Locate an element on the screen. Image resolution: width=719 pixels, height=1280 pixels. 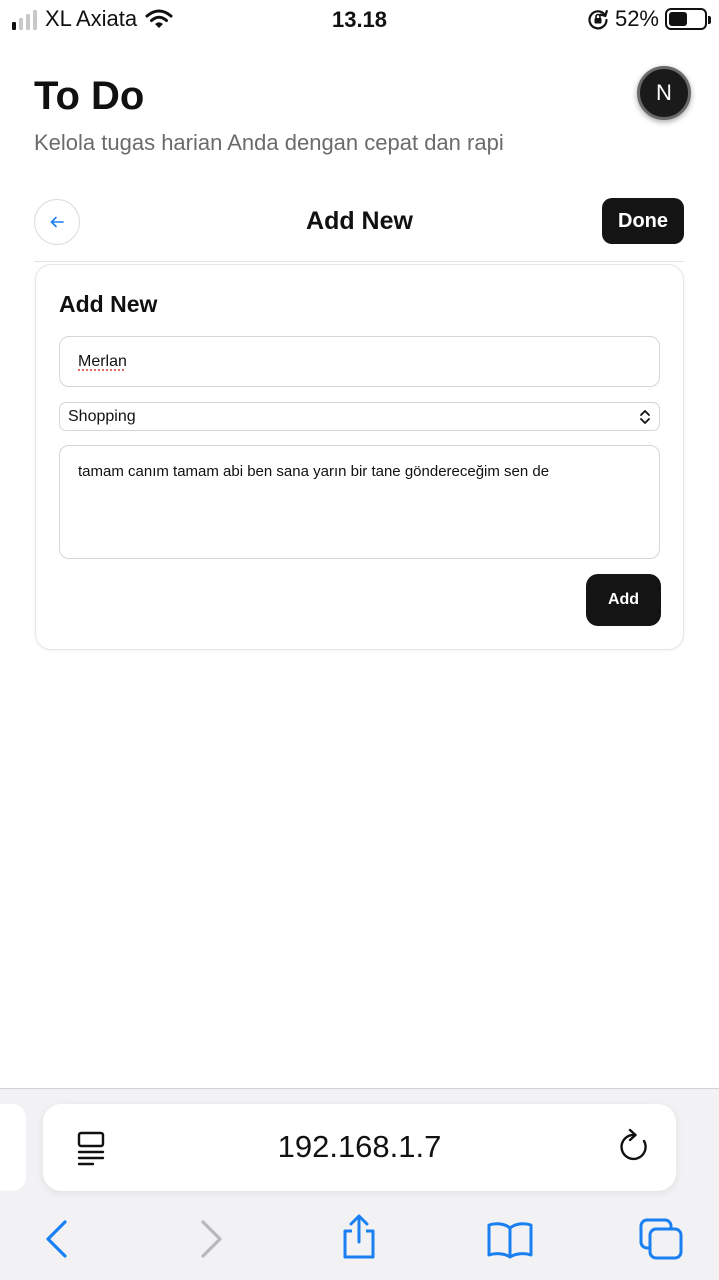
page-menu-icon is located at coordinates (91, 1148).